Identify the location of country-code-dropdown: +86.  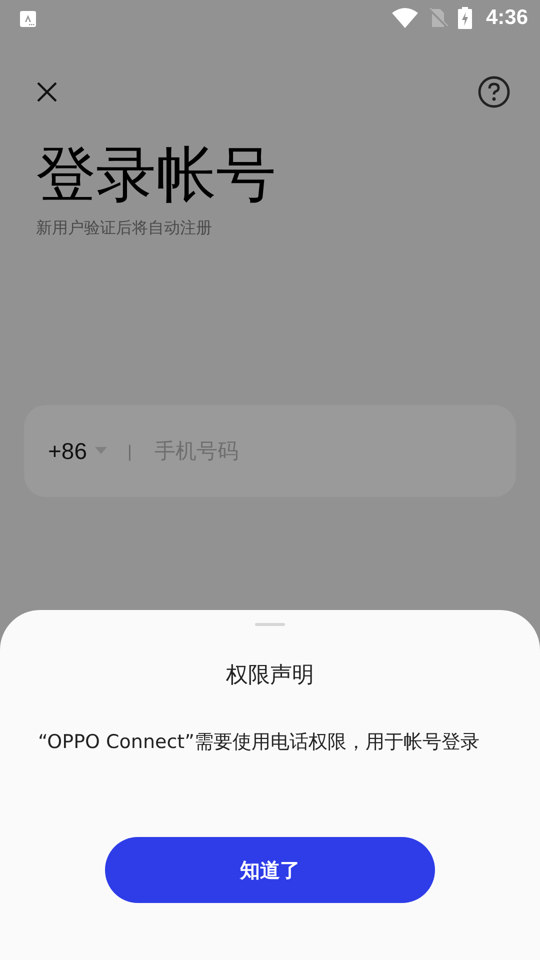
(78, 451).